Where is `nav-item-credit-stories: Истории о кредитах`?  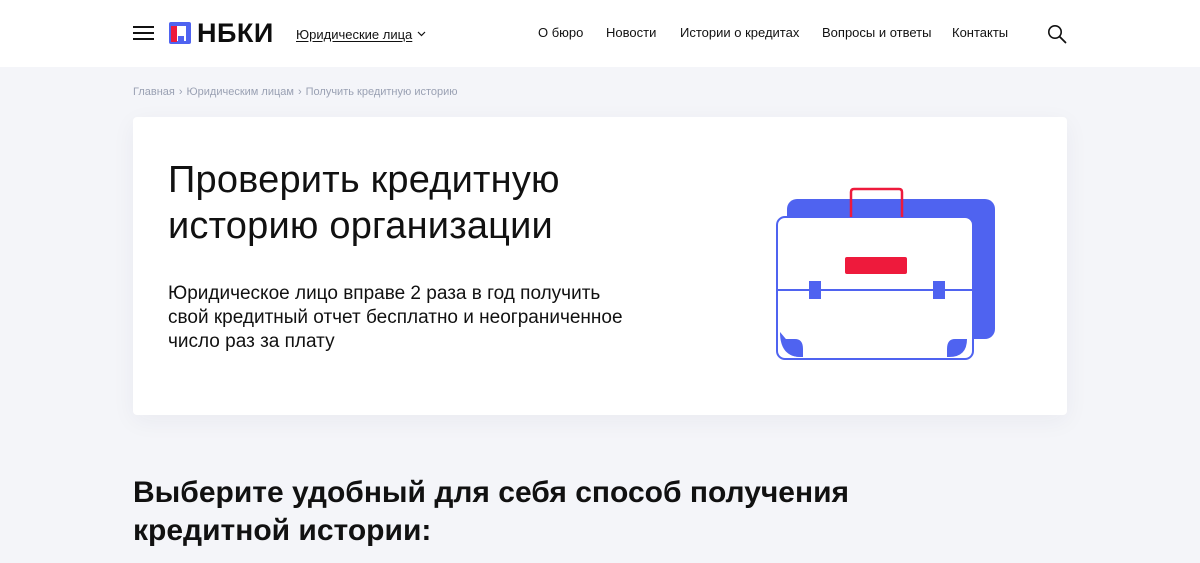 nav-item-credit-stories: Истории о кредитах is located at coordinates (739, 32).